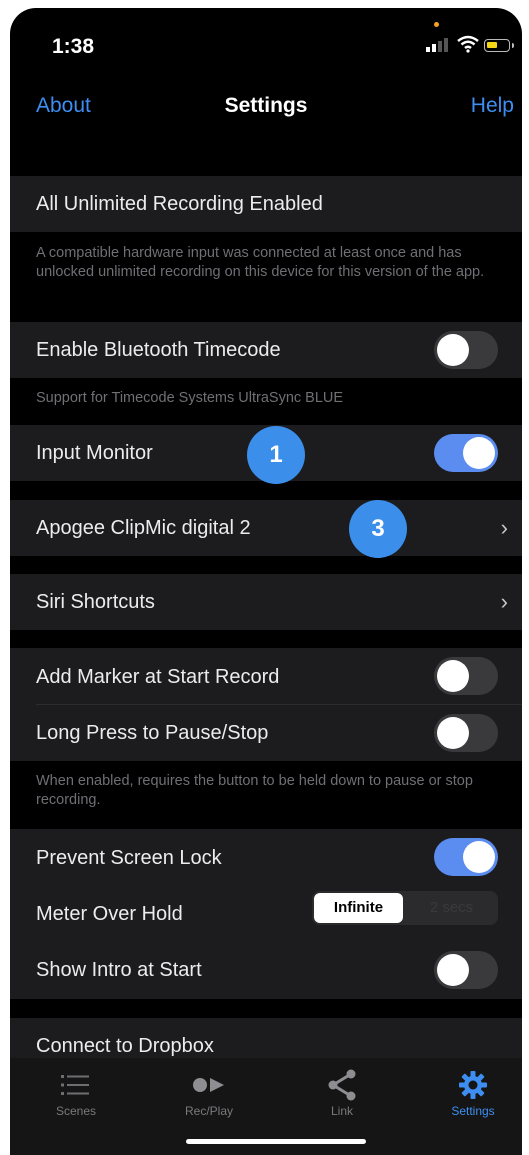 Image resolution: width=529 pixels, height=1155 pixels. Describe the element at coordinates (95, 602) in the screenshot. I see `siri-shortcuts-label: Siri Shortcuts` at that location.